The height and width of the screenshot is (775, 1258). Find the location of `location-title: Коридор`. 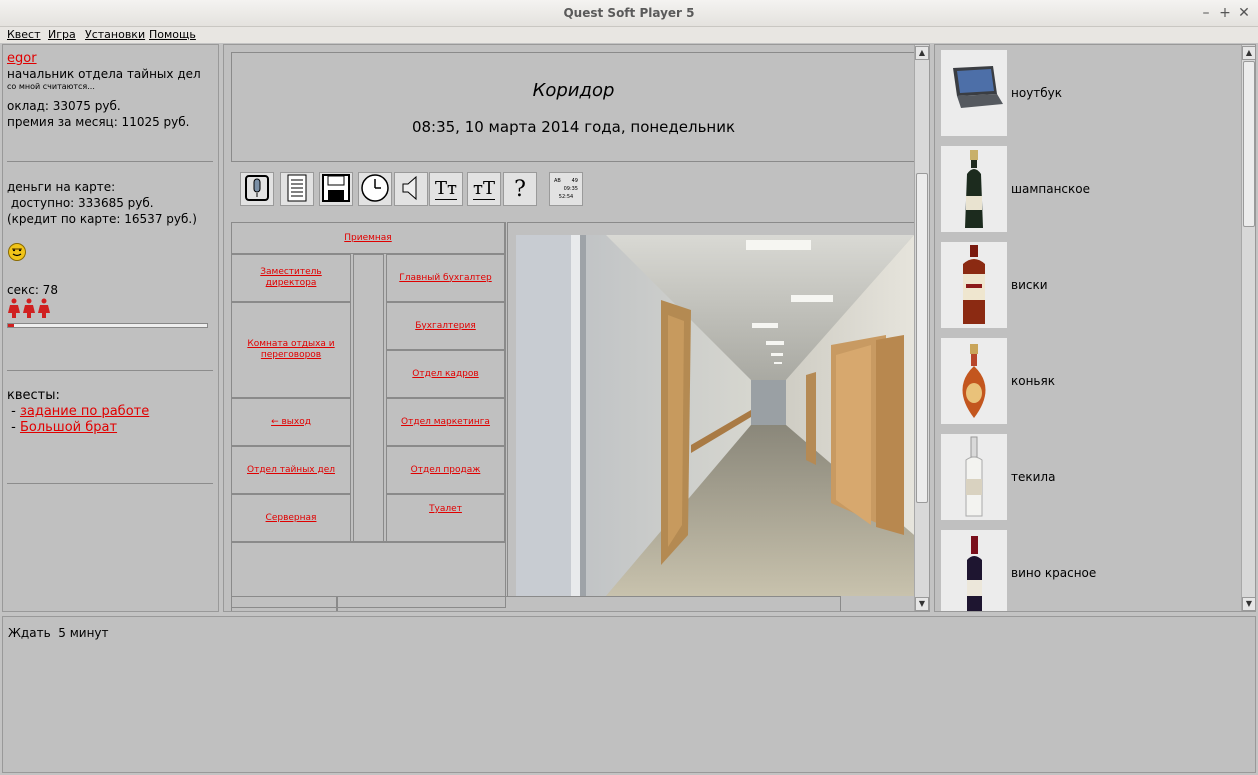

location-title: Коридор is located at coordinates (573, 90).